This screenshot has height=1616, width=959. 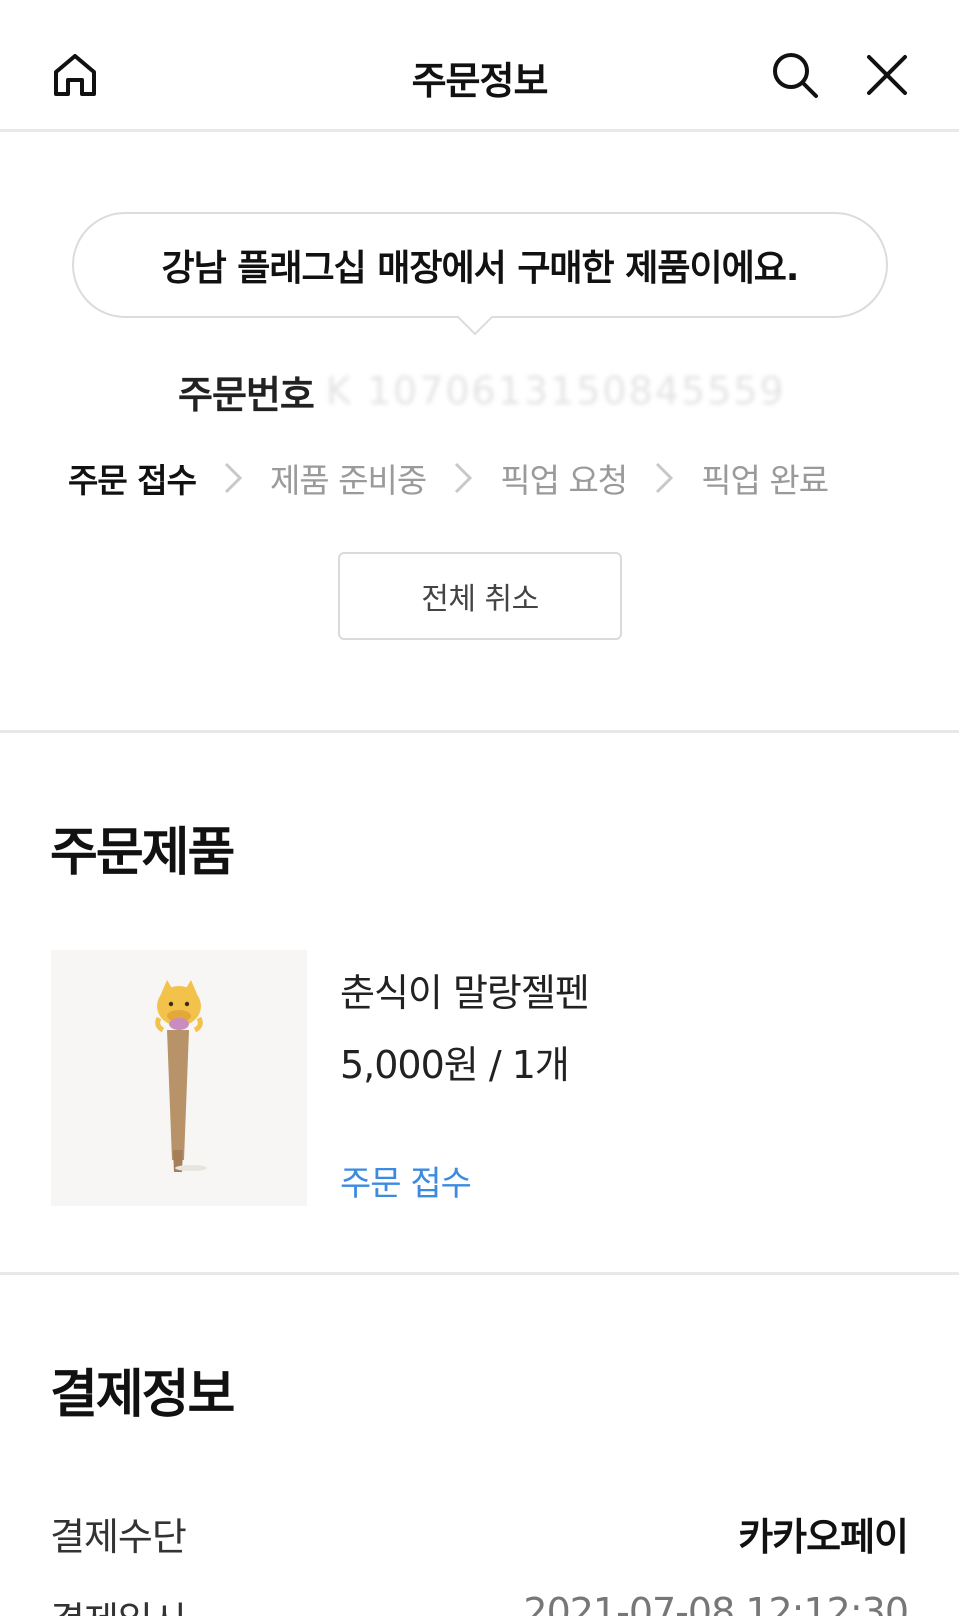 What do you see at coordinates (488, 478) in the screenshot?
I see `order-progress-steps: 주문 접수 제품 준비중 픽업 요청 픽업 완료` at bounding box center [488, 478].